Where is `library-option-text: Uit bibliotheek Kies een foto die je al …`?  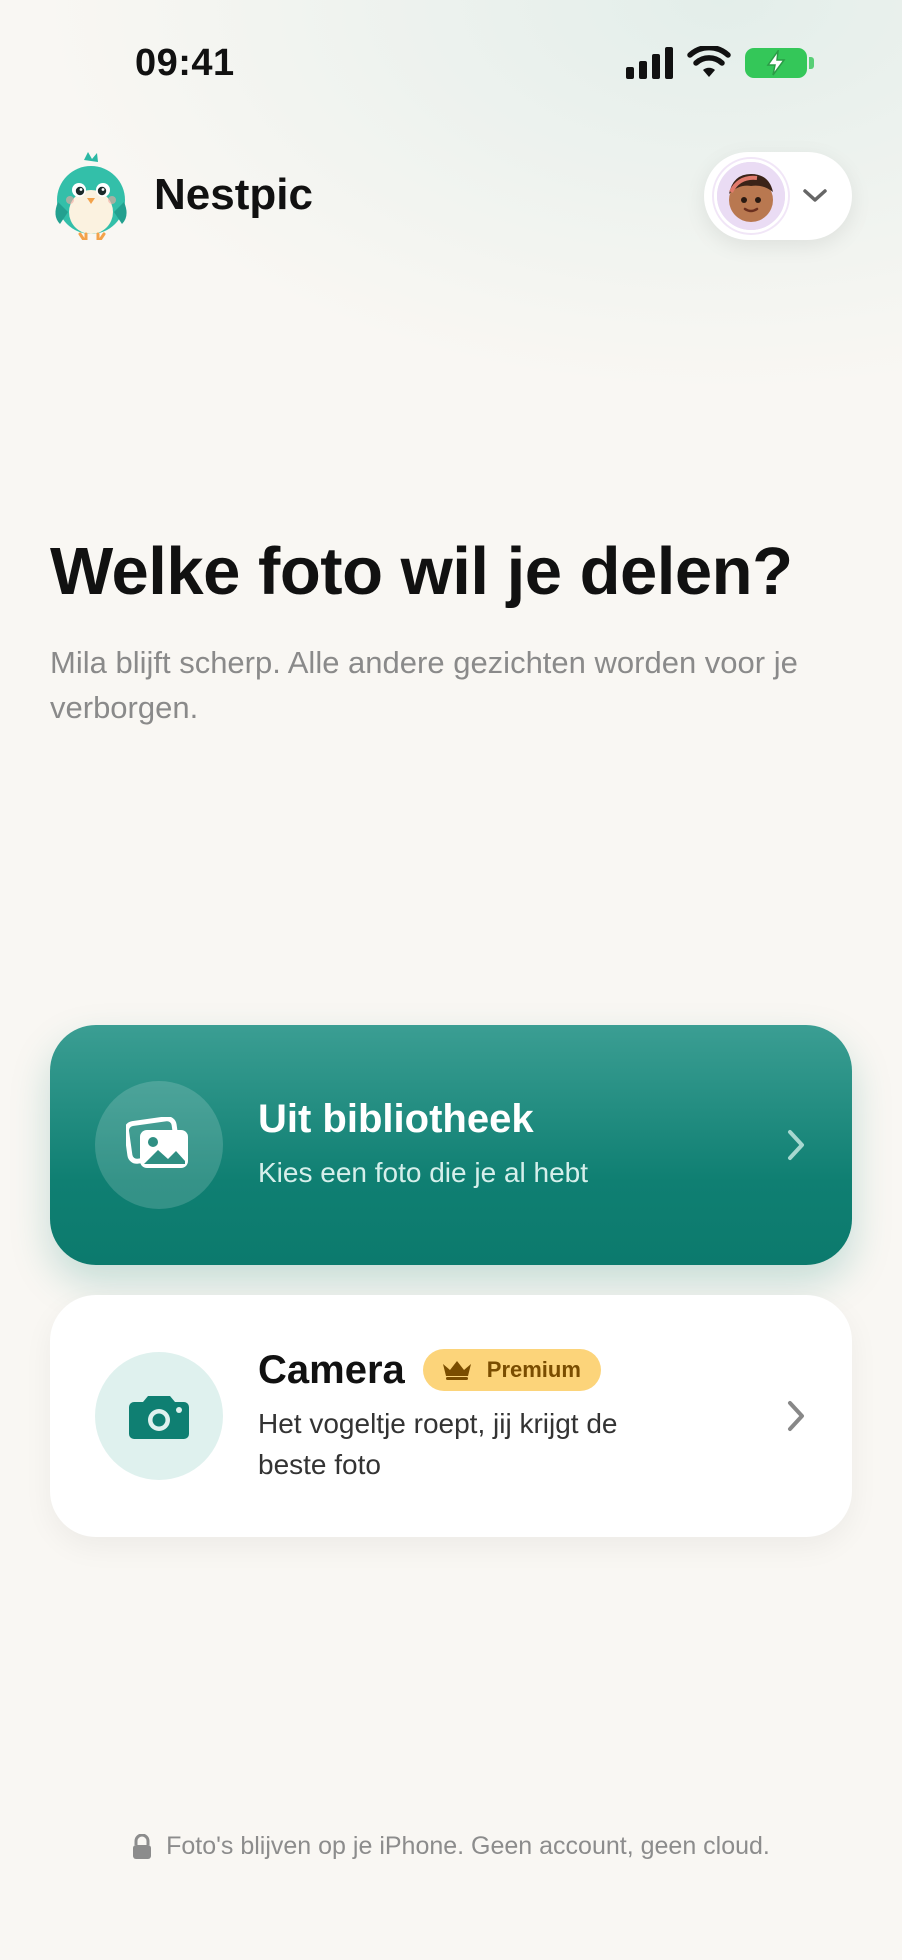
library-option-text: Uit bibliotheek Kies een foto die je al … is located at coordinates (423, 1145).